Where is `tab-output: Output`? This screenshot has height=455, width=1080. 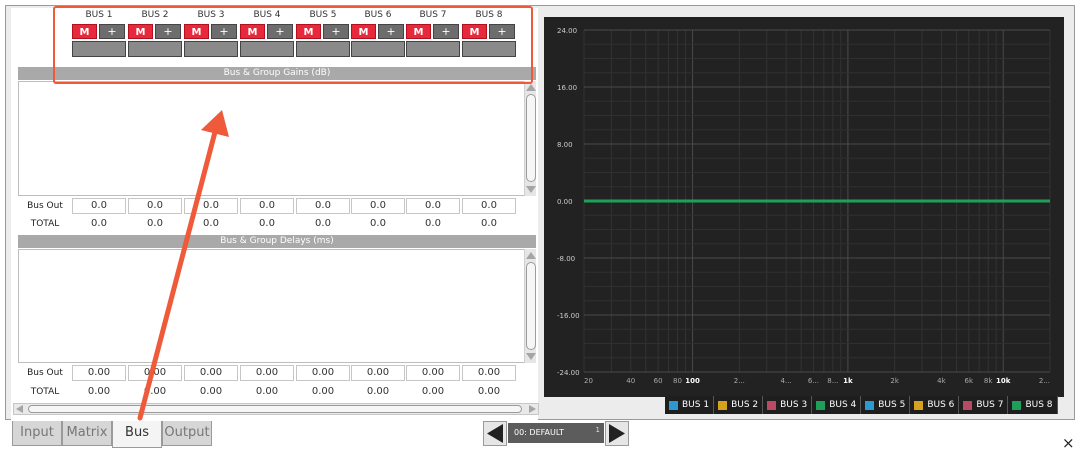
tab-output: Output is located at coordinates (187, 433).